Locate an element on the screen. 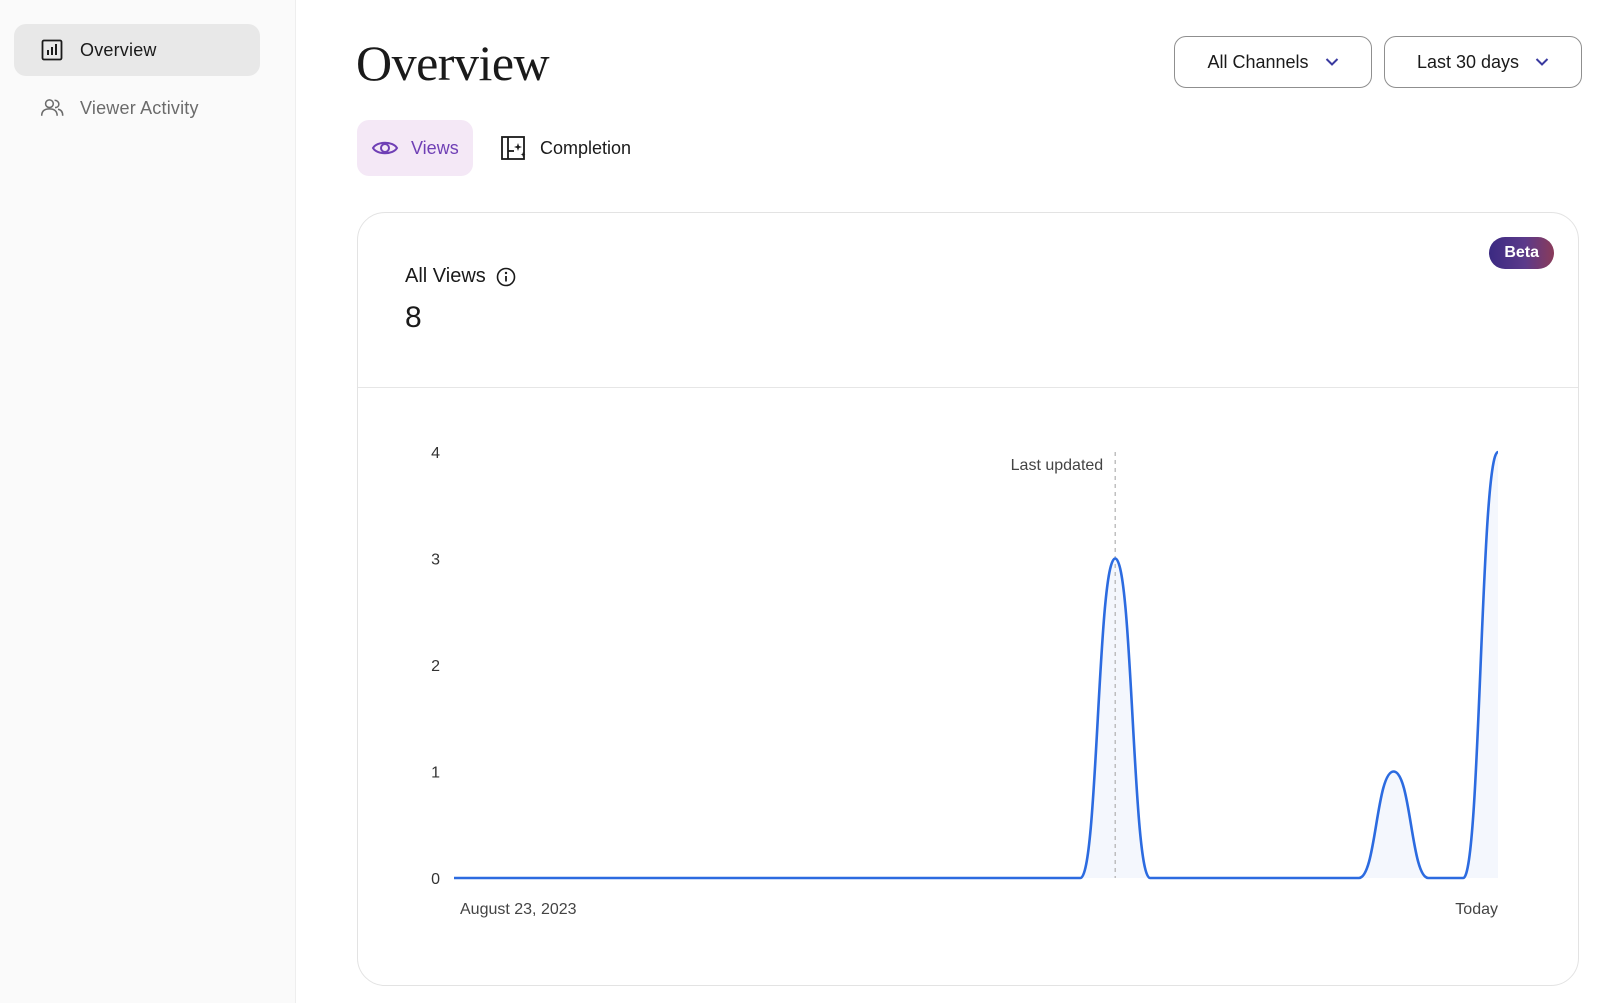 The height and width of the screenshot is (1003, 1600). y-tick-label: 3 is located at coordinates (435, 560).